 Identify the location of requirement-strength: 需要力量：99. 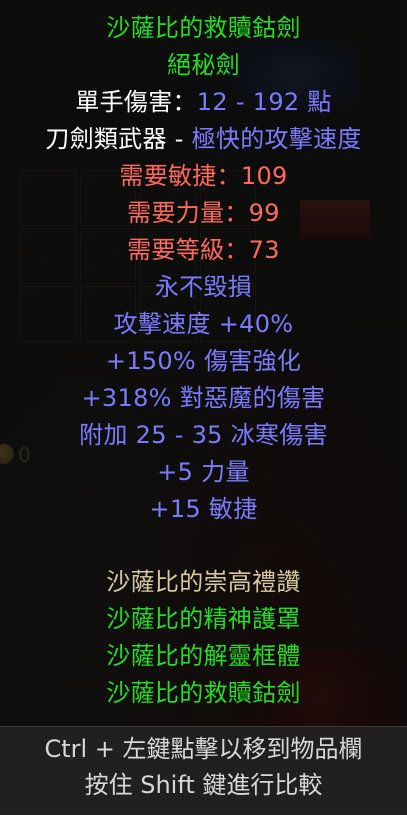
(203, 213).